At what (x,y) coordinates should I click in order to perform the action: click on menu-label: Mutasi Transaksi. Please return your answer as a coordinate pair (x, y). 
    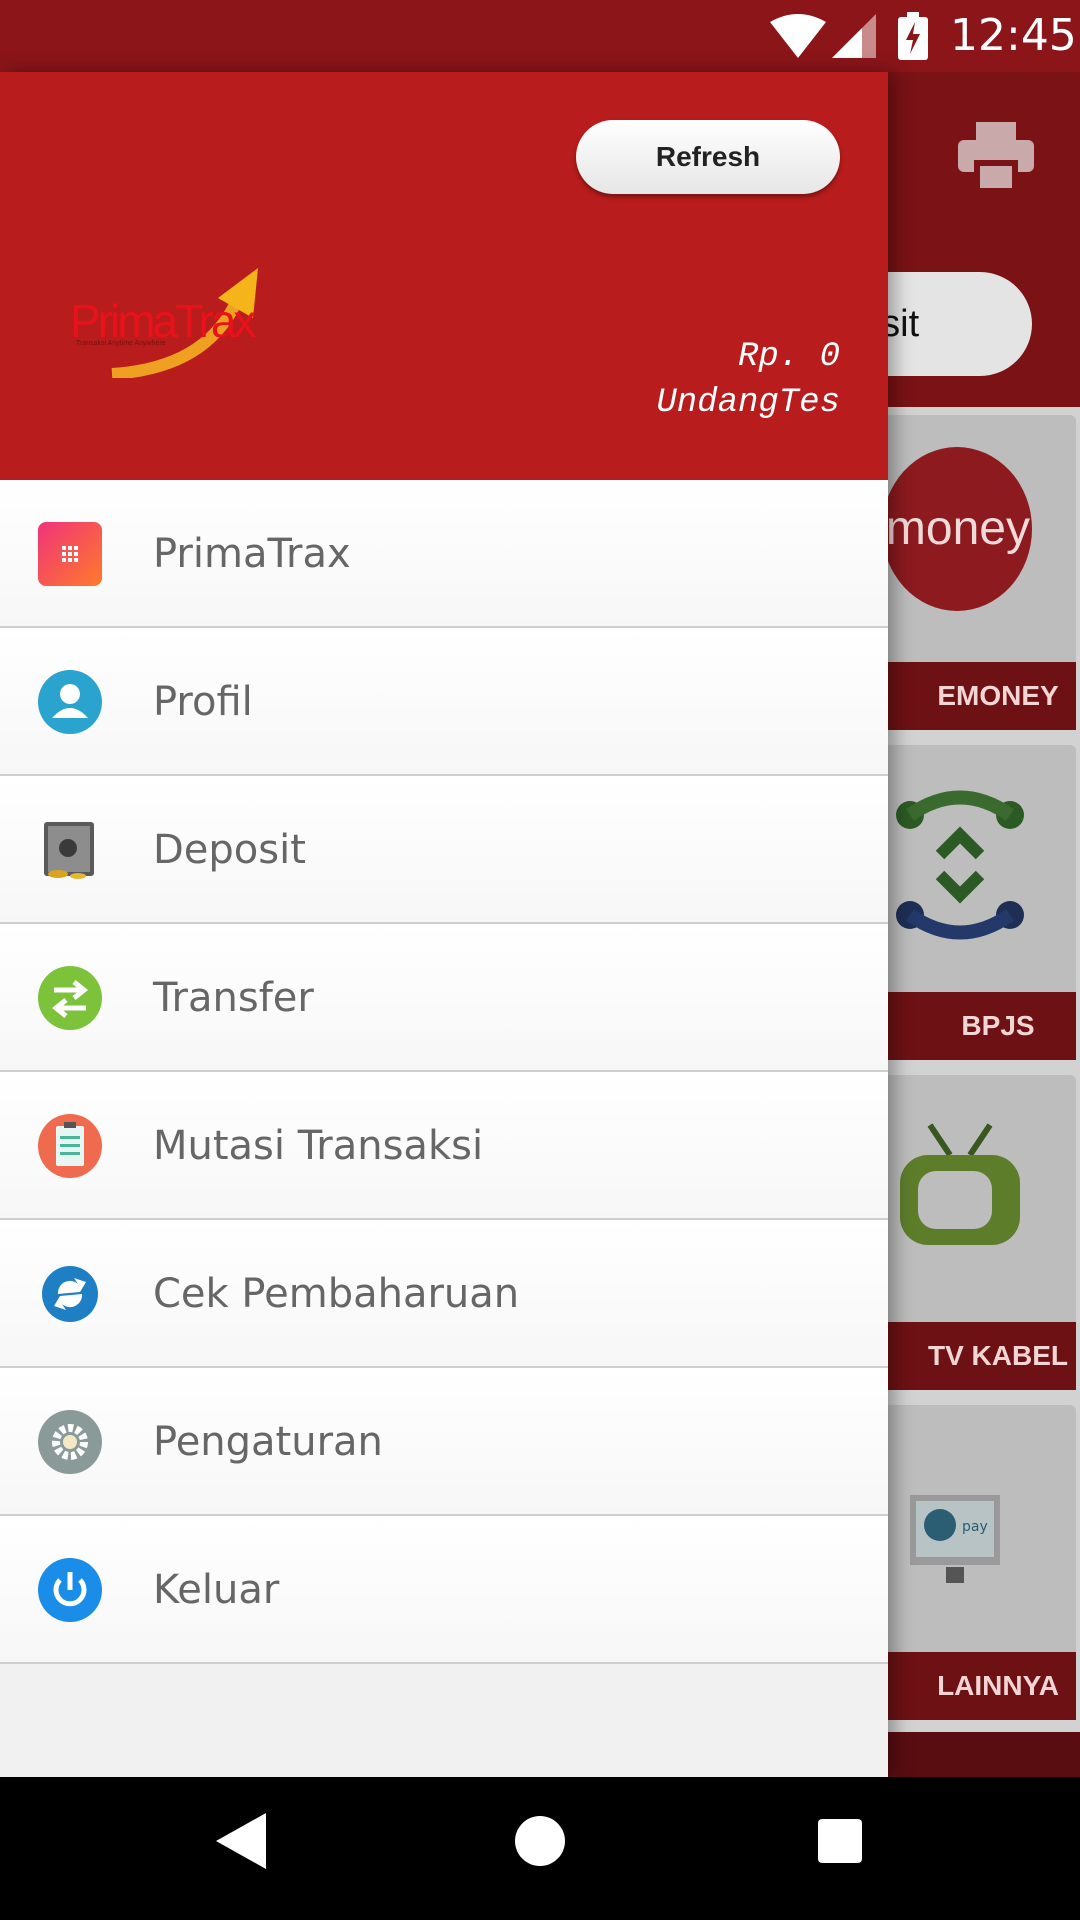
    Looking at the image, I should click on (318, 1146).